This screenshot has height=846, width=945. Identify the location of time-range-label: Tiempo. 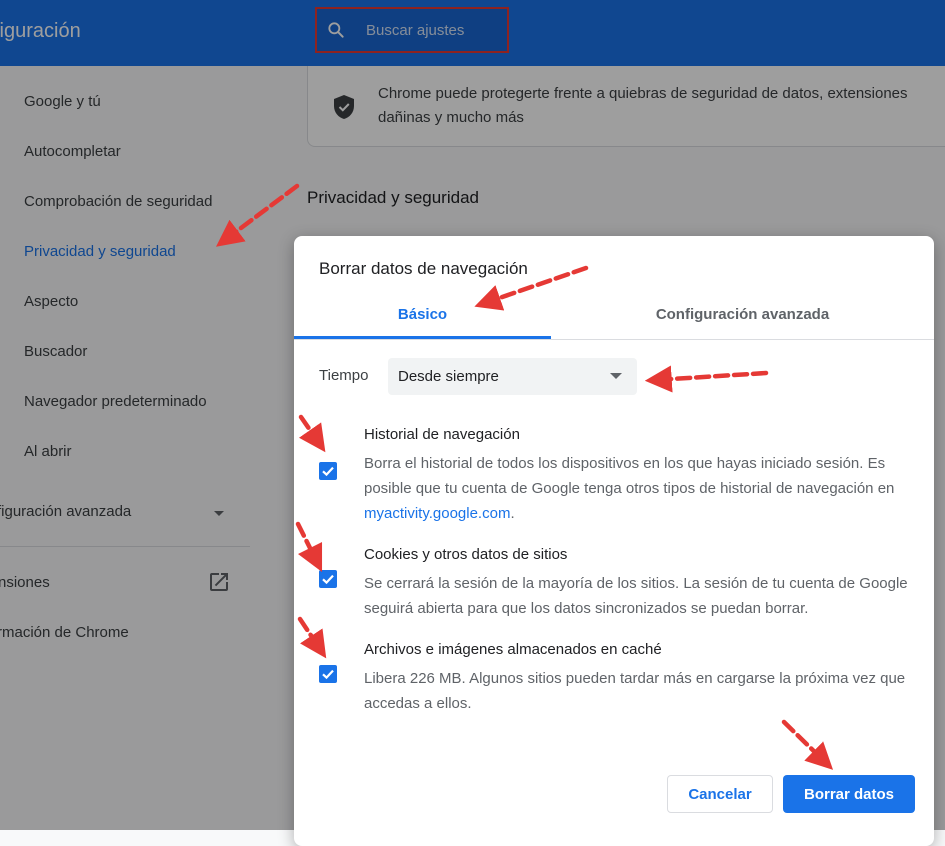
(344, 375).